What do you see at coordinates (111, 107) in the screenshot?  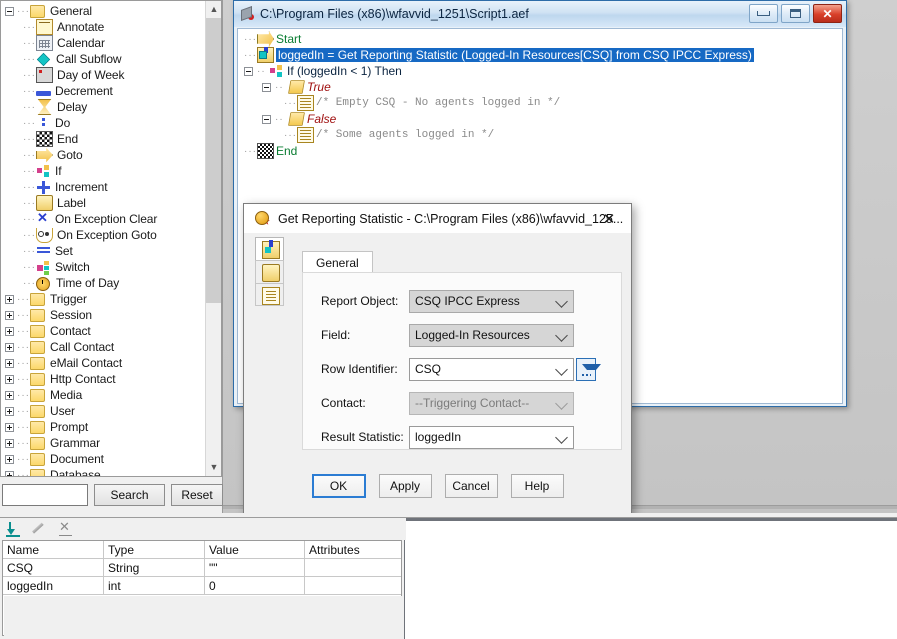 I see `palette-item-delay: ··· Delay` at bounding box center [111, 107].